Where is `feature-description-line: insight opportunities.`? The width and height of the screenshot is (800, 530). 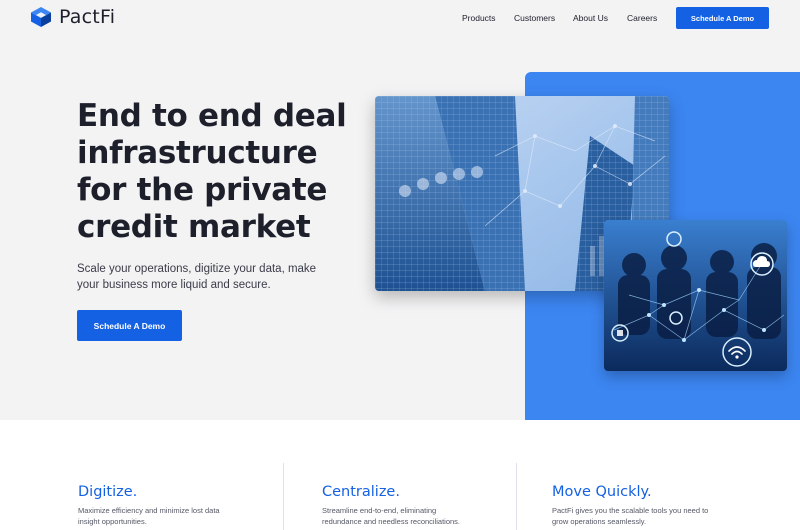 feature-description-line: insight opportunities. is located at coordinates (112, 521).